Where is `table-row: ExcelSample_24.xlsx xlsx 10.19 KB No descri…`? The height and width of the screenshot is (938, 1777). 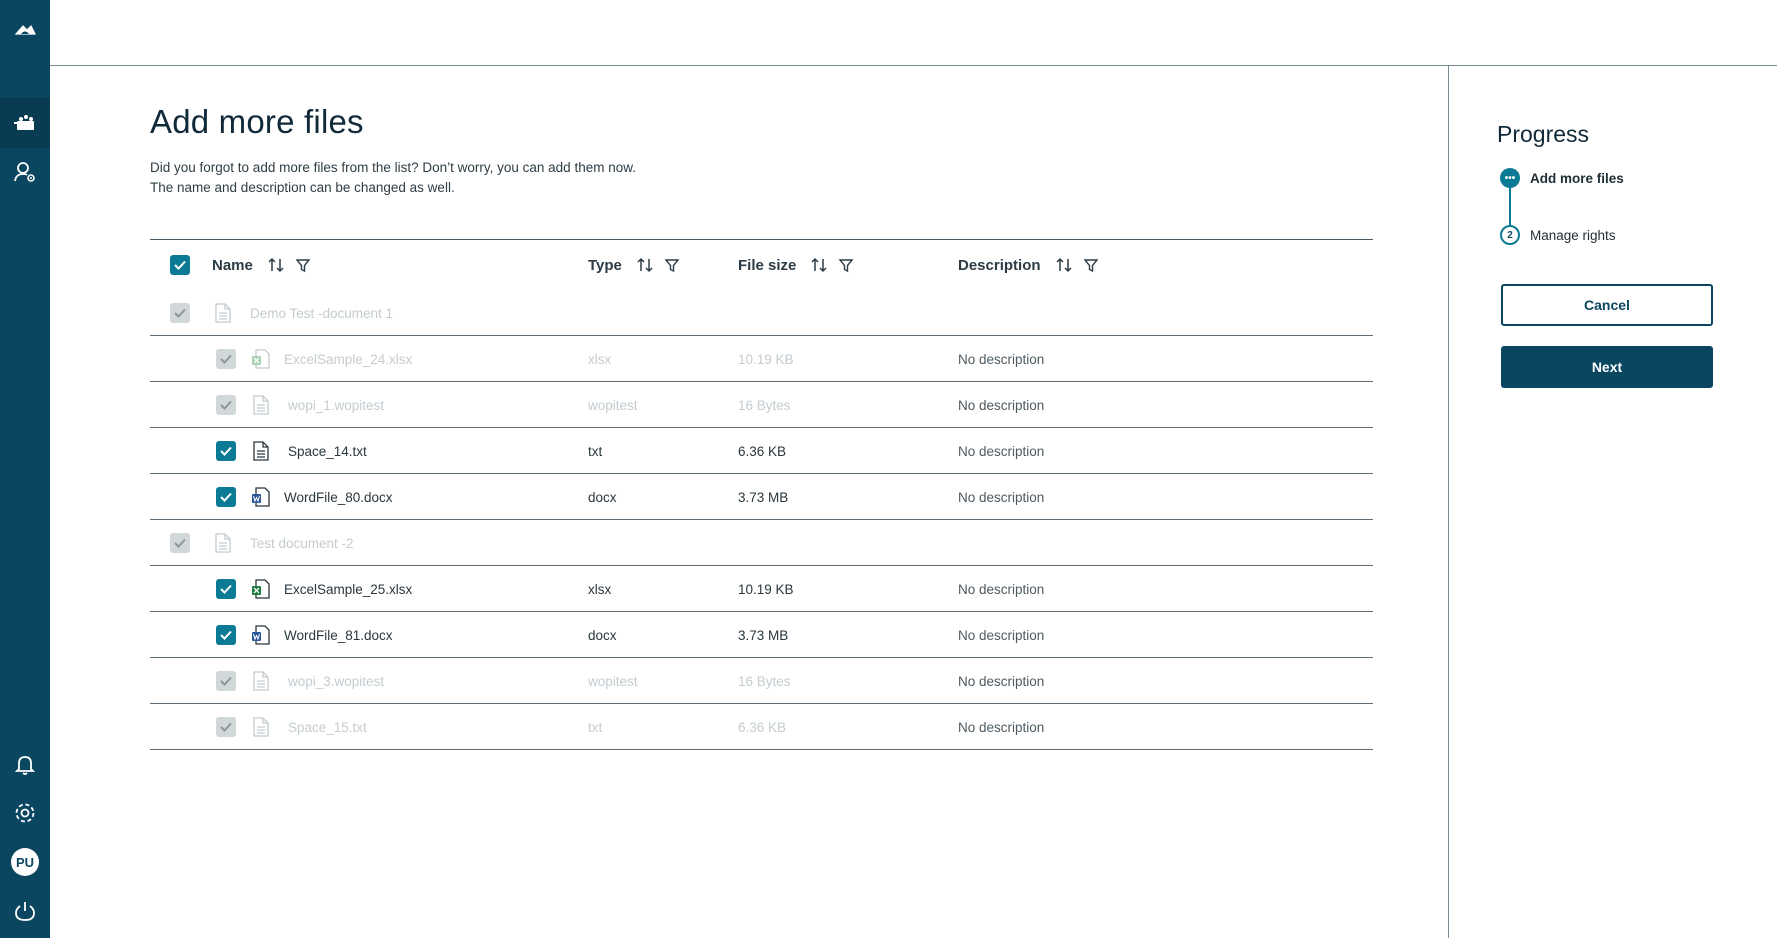 table-row: ExcelSample_24.xlsx xlsx 10.19 KB No descri… is located at coordinates (761, 359).